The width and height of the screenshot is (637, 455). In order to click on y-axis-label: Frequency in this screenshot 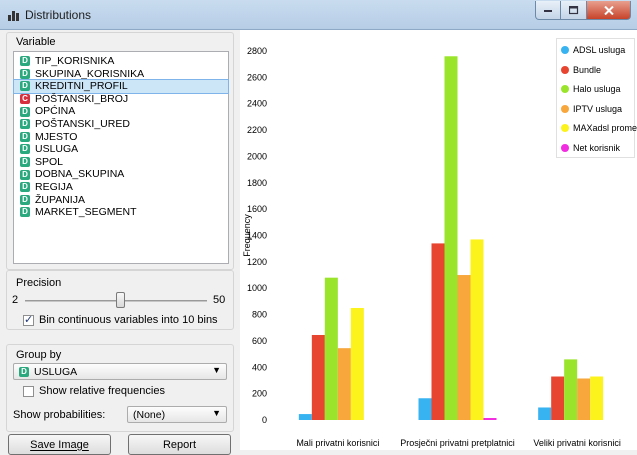, I will do `click(247, 235)`.